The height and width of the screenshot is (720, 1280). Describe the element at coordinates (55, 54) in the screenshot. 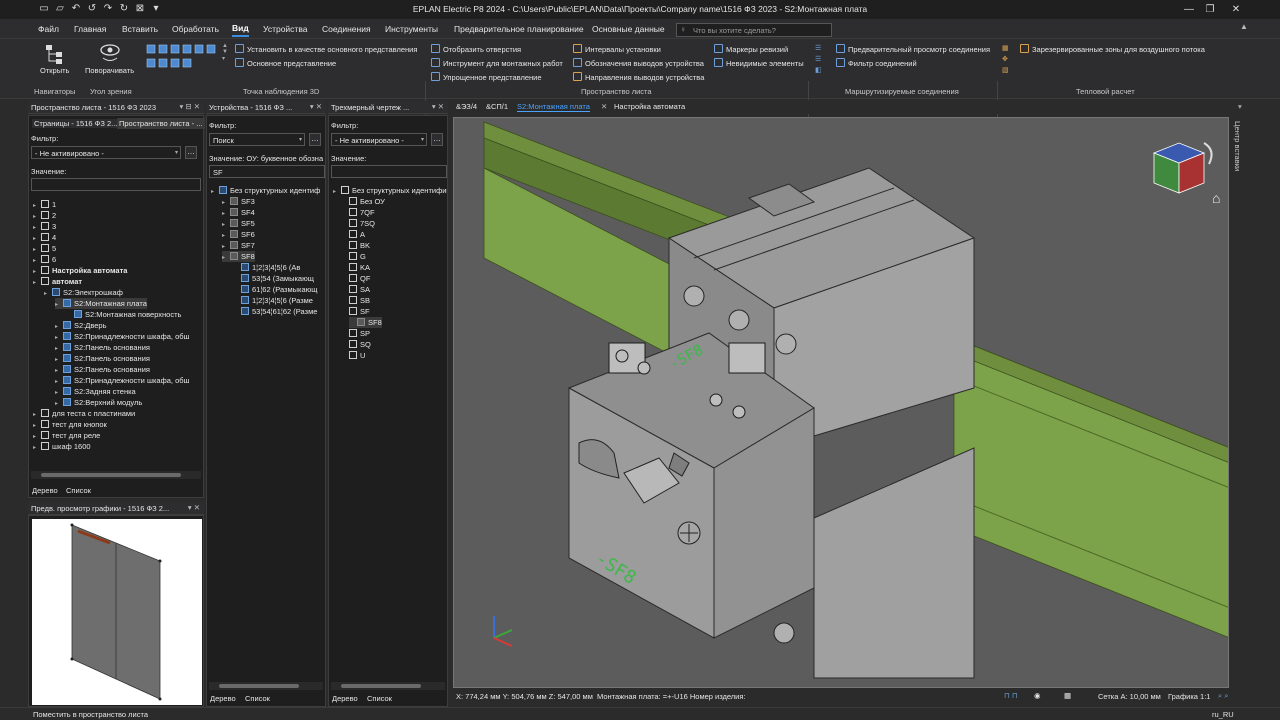

I see `navigator-tree-icon` at that location.